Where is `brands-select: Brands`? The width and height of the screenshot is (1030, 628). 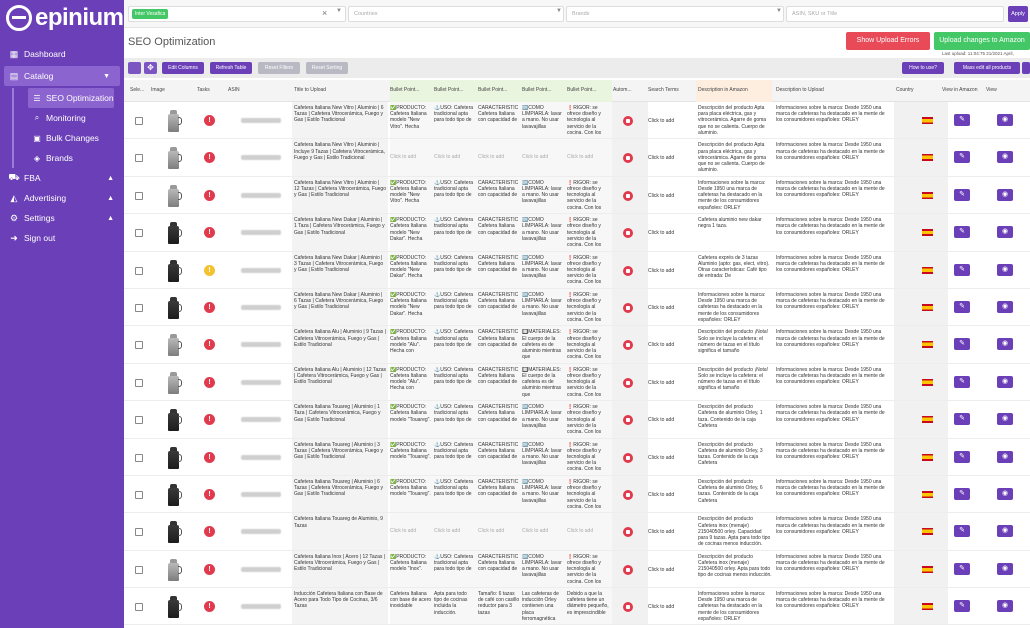 brands-select: Brands is located at coordinates (675, 14).